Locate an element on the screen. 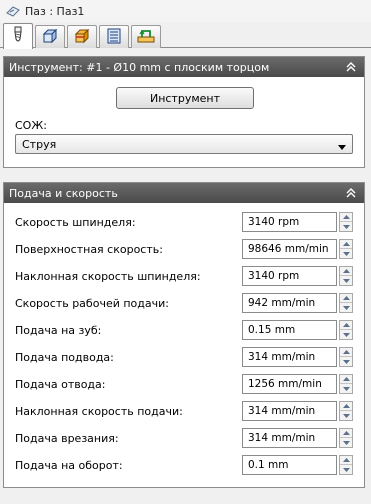 The height and width of the screenshot is (504, 371). lead-in-feedrate-stepper is located at coordinates (346, 357).